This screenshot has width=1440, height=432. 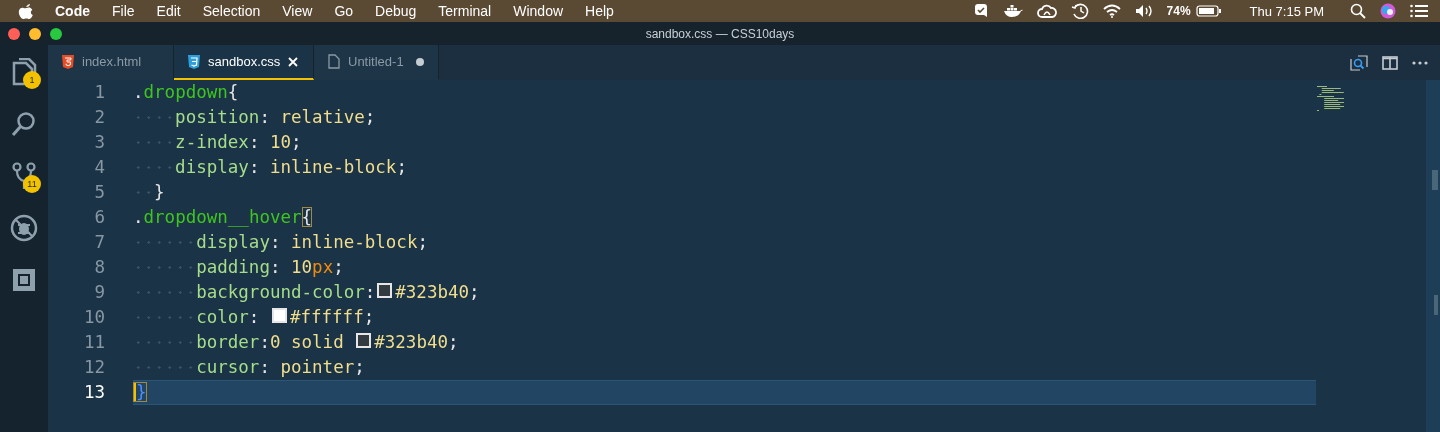 What do you see at coordinates (1419, 11) in the screenshot?
I see `list-icon` at bounding box center [1419, 11].